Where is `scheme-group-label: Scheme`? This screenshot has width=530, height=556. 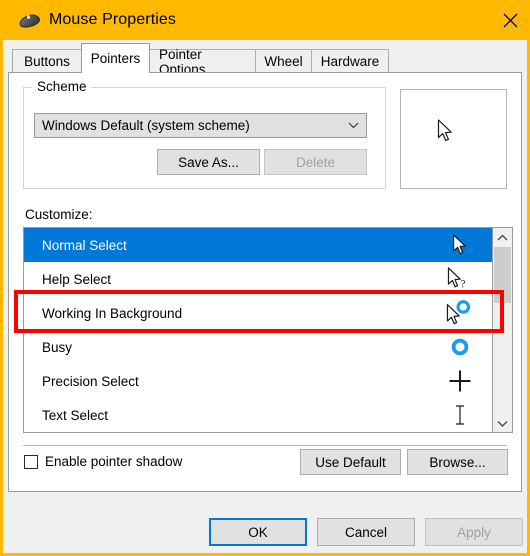 scheme-group-label: Scheme is located at coordinates (62, 86).